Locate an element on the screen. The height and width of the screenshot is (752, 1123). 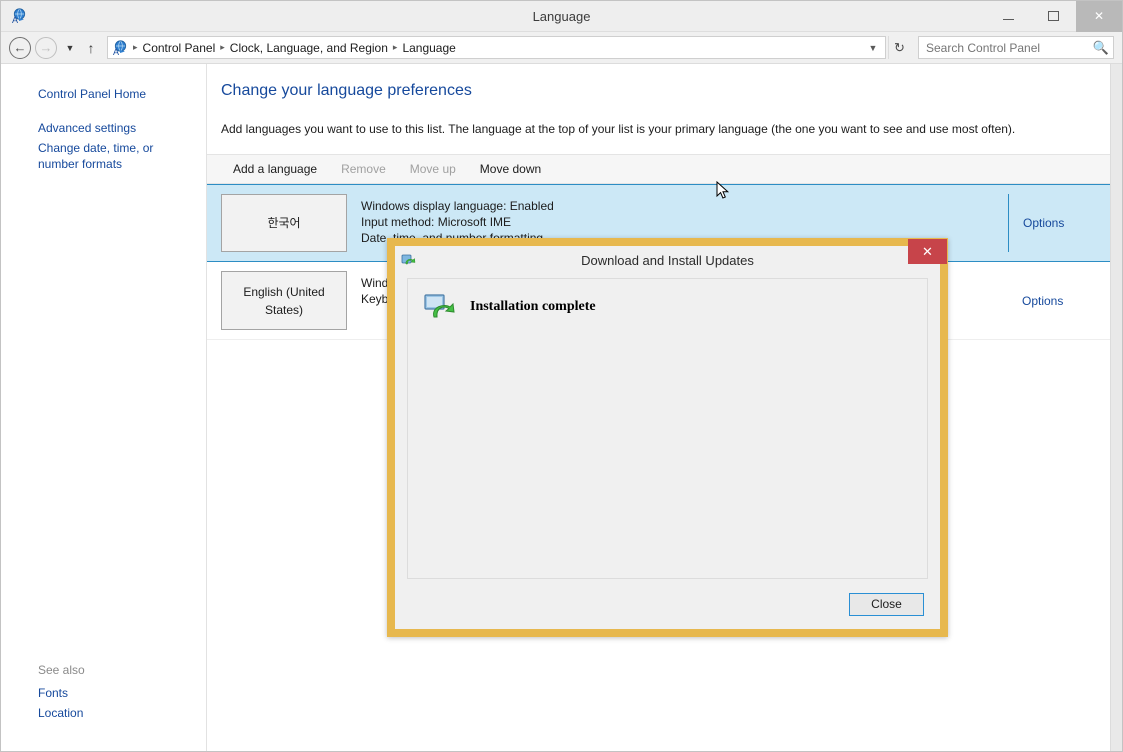
window-titlebar: A Language ✕ is located at coordinates (561, 16).